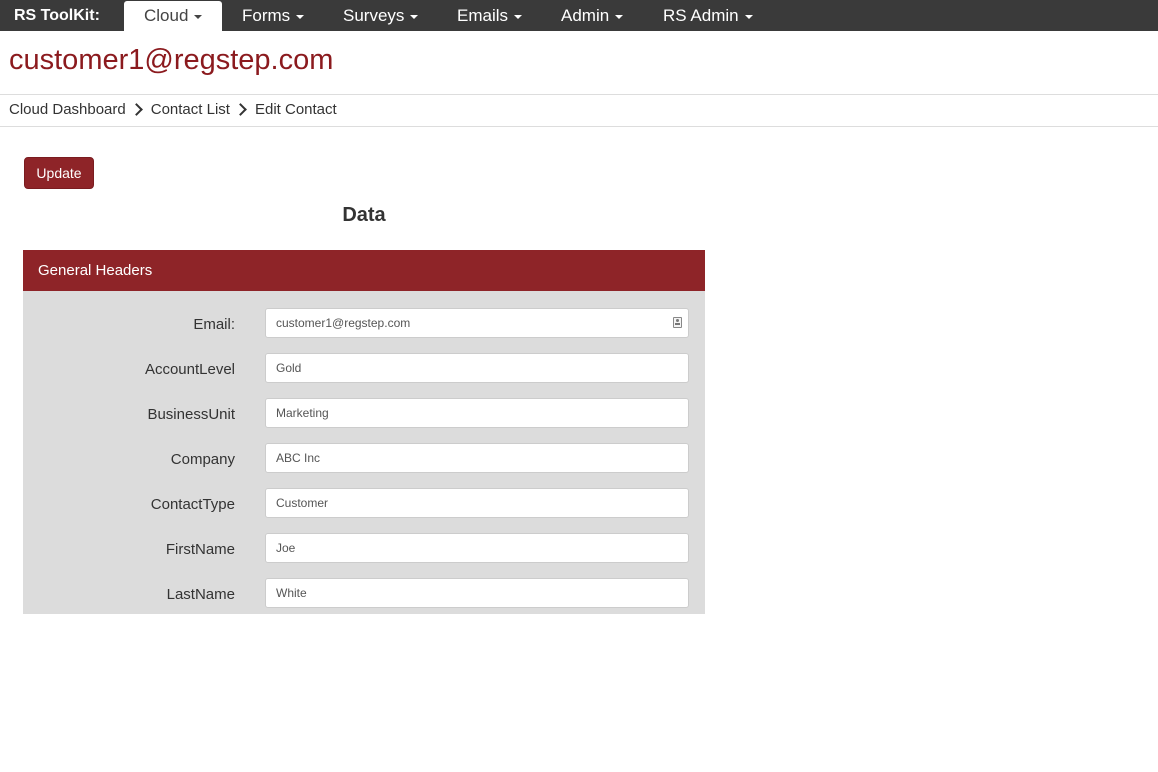 The width and height of the screenshot is (1158, 772). I want to click on accountlevel-label: AccountLevel, so click(189, 369).